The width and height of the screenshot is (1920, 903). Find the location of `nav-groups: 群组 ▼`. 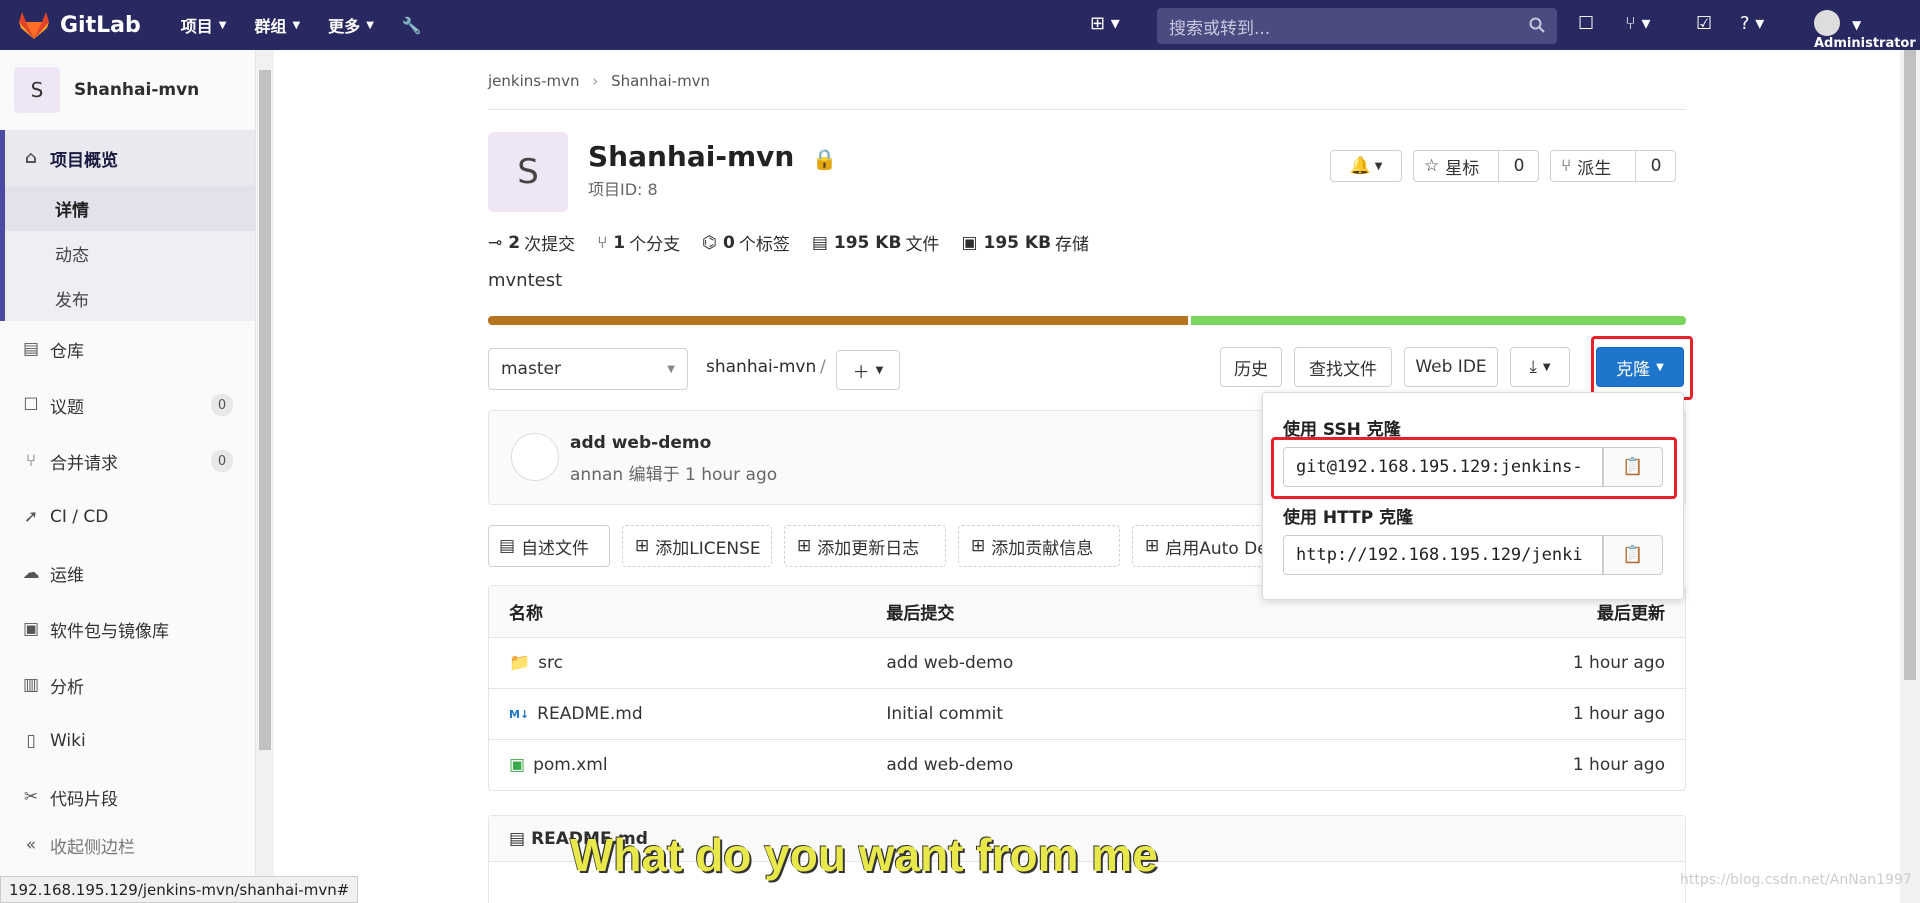

nav-groups: 群组 ▼ is located at coordinates (277, 25).